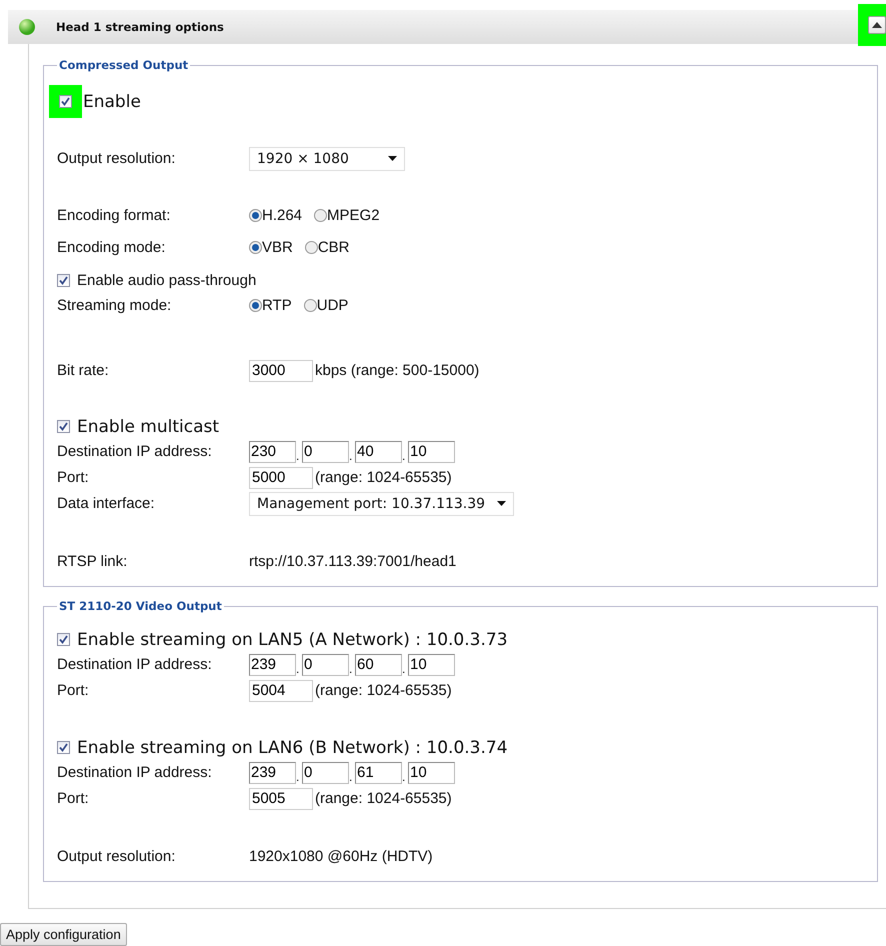  Describe the element at coordinates (277, 247) in the screenshot. I see `radio-label: VBR` at that location.